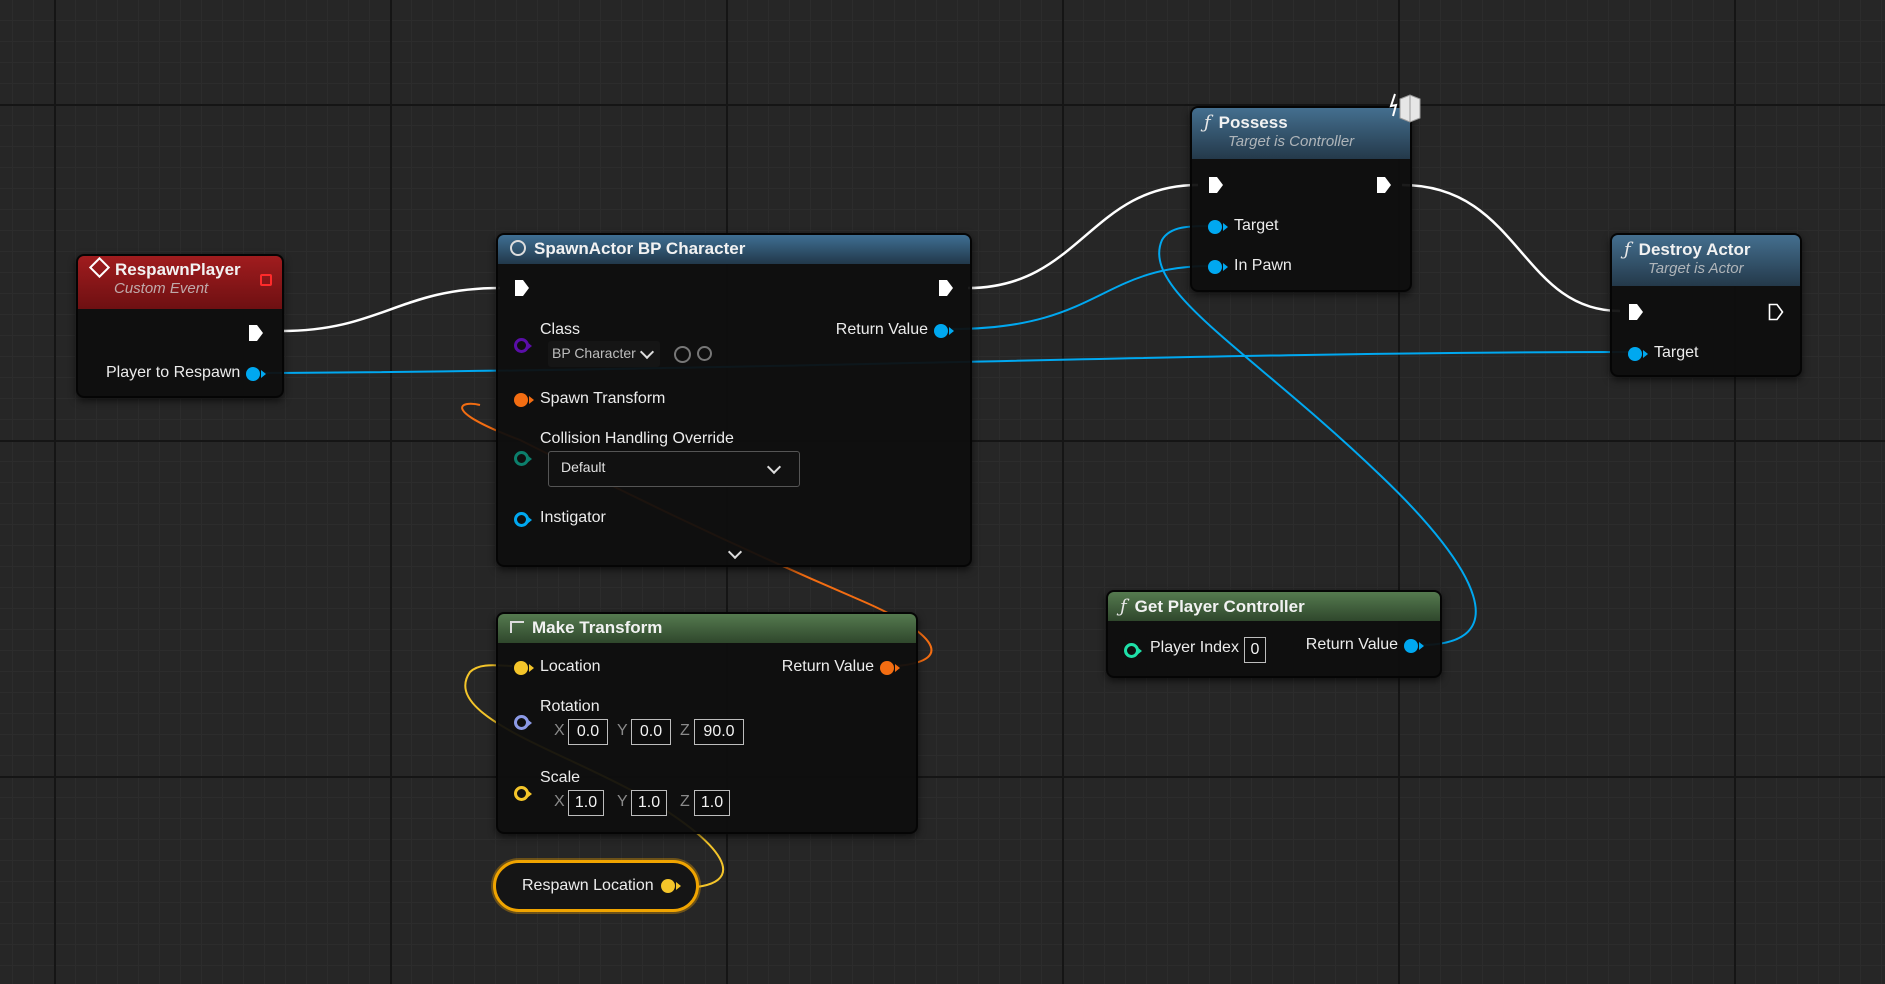 This screenshot has height=984, width=1885. I want to click on in-pawn-pin, so click(1218, 267).